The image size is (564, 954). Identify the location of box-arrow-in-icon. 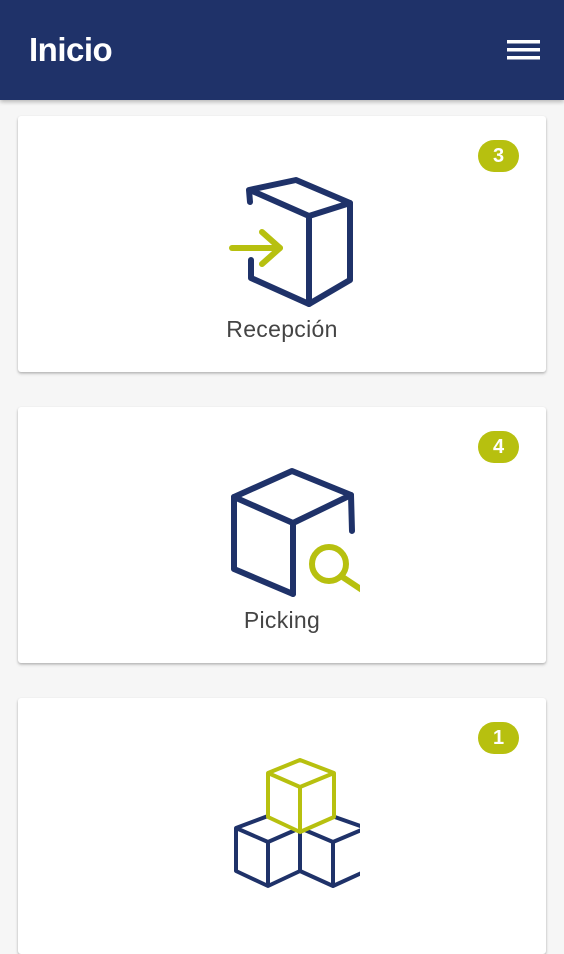
(282, 241).